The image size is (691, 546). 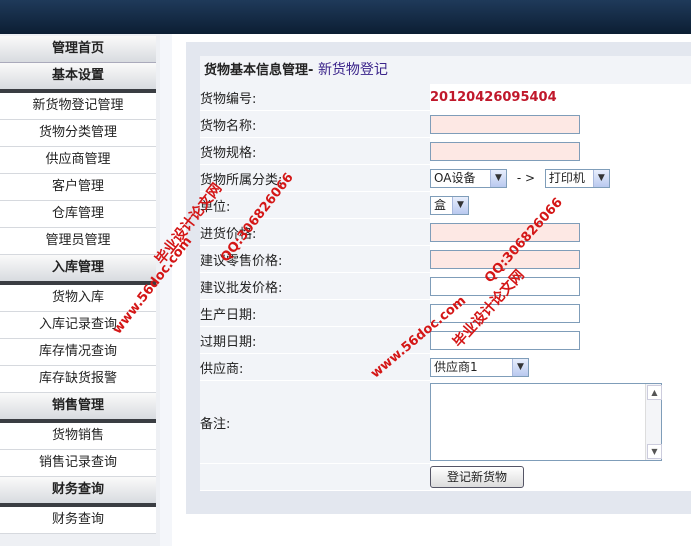 I want to click on unit-select-value: 盒, so click(x=440, y=204).